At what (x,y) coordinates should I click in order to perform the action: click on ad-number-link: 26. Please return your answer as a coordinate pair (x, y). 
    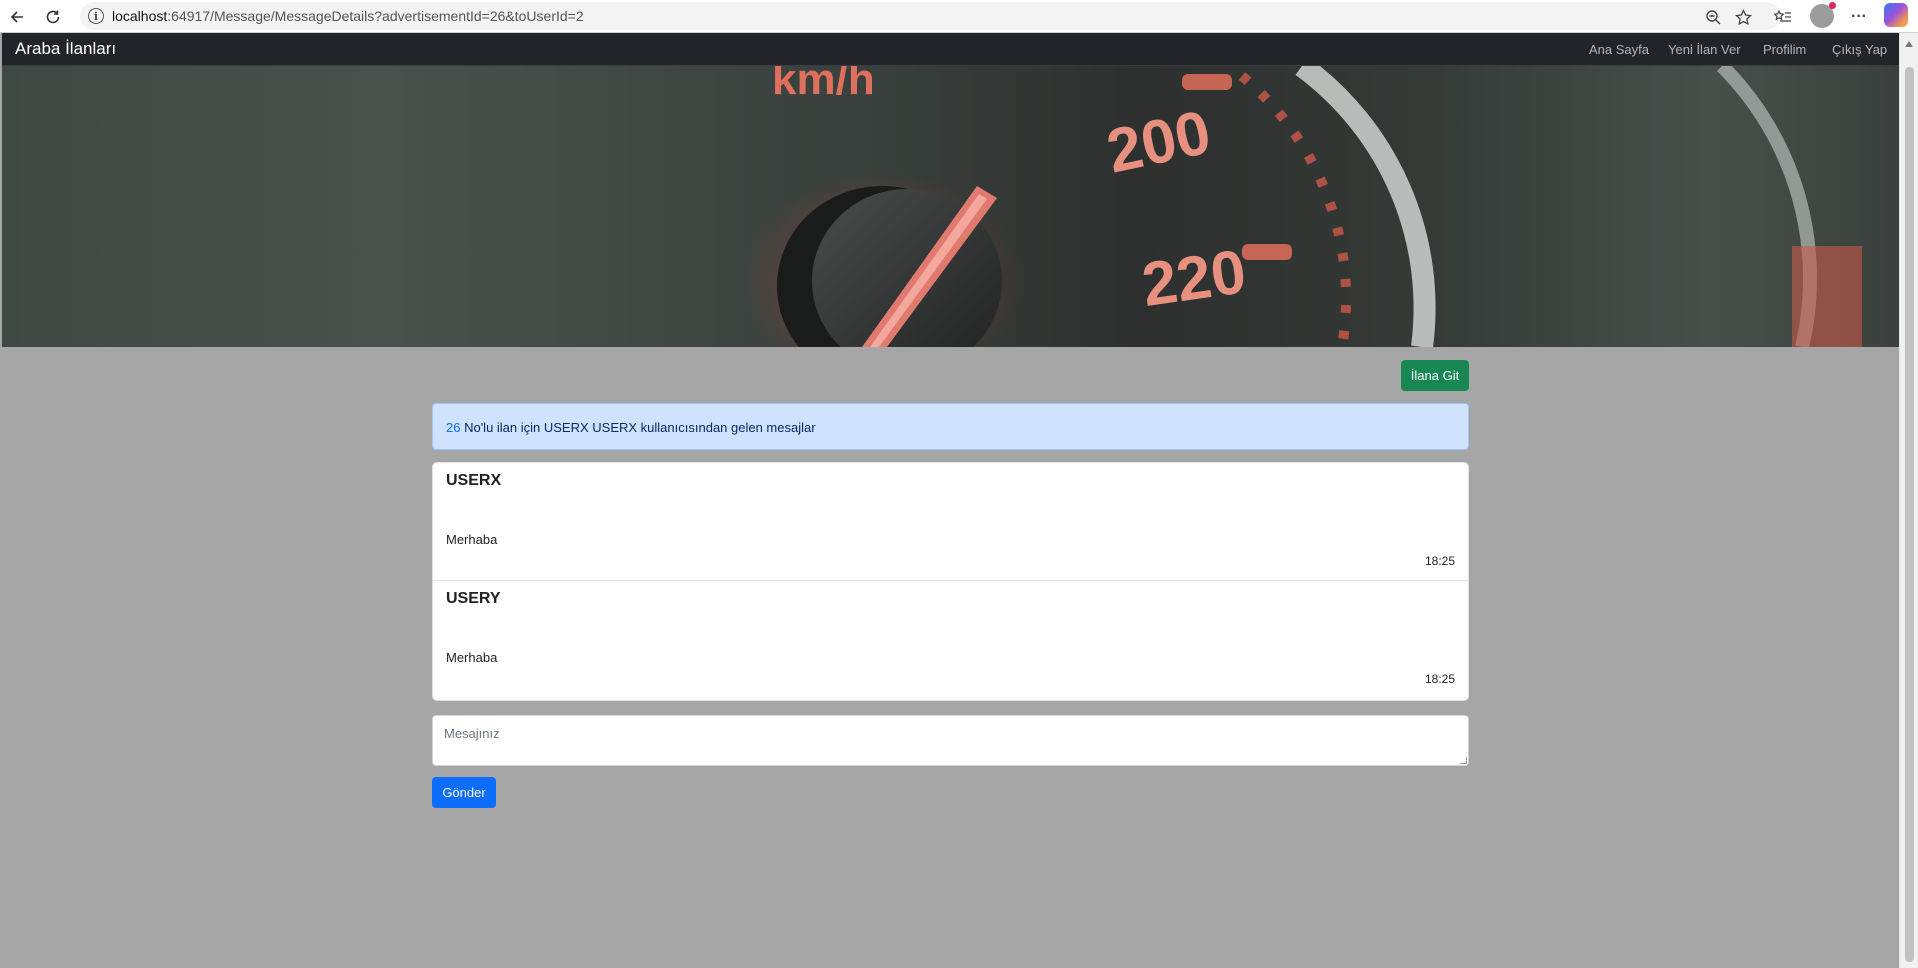
    Looking at the image, I should click on (453, 427).